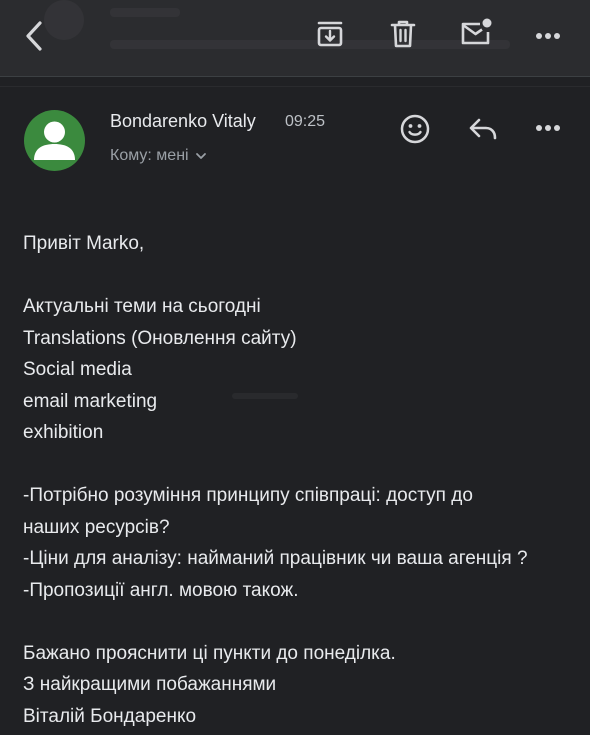 The width and height of the screenshot is (590, 735). I want to click on message-more-button, so click(548, 128).